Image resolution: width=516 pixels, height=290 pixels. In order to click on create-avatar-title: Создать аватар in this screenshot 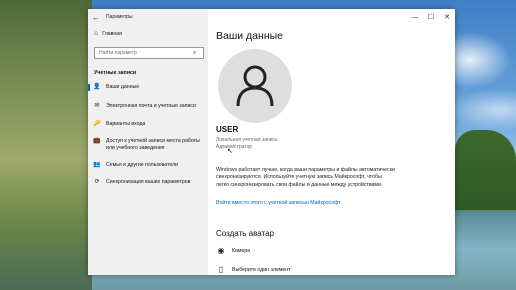, I will do `click(245, 233)`.